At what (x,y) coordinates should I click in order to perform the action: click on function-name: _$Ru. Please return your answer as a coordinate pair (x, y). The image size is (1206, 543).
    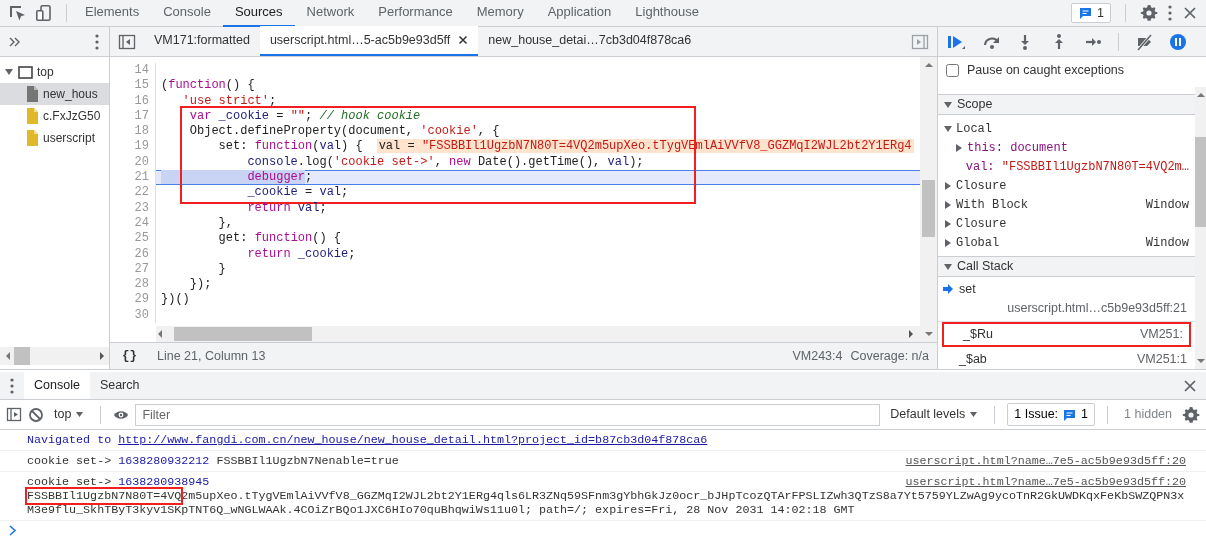
    Looking at the image, I should click on (978, 334).